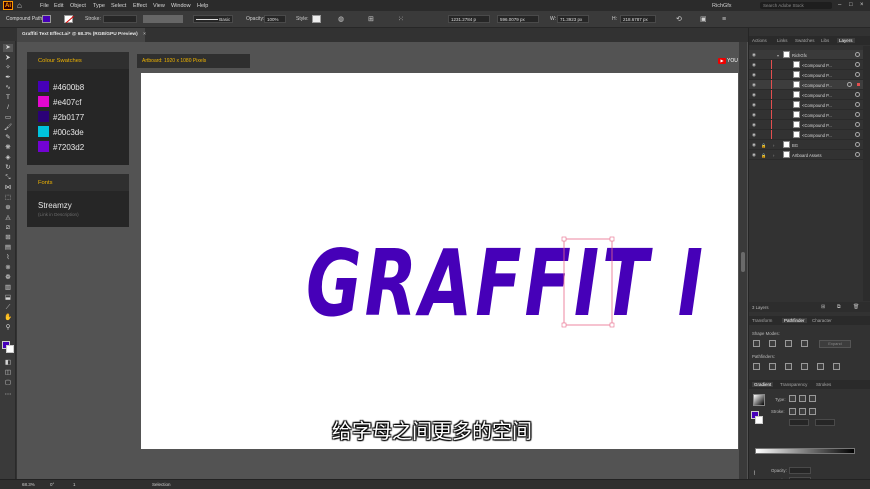  What do you see at coordinates (8, 188) in the screenshot?
I see `width-tool-icon: ⋈` at bounding box center [8, 188].